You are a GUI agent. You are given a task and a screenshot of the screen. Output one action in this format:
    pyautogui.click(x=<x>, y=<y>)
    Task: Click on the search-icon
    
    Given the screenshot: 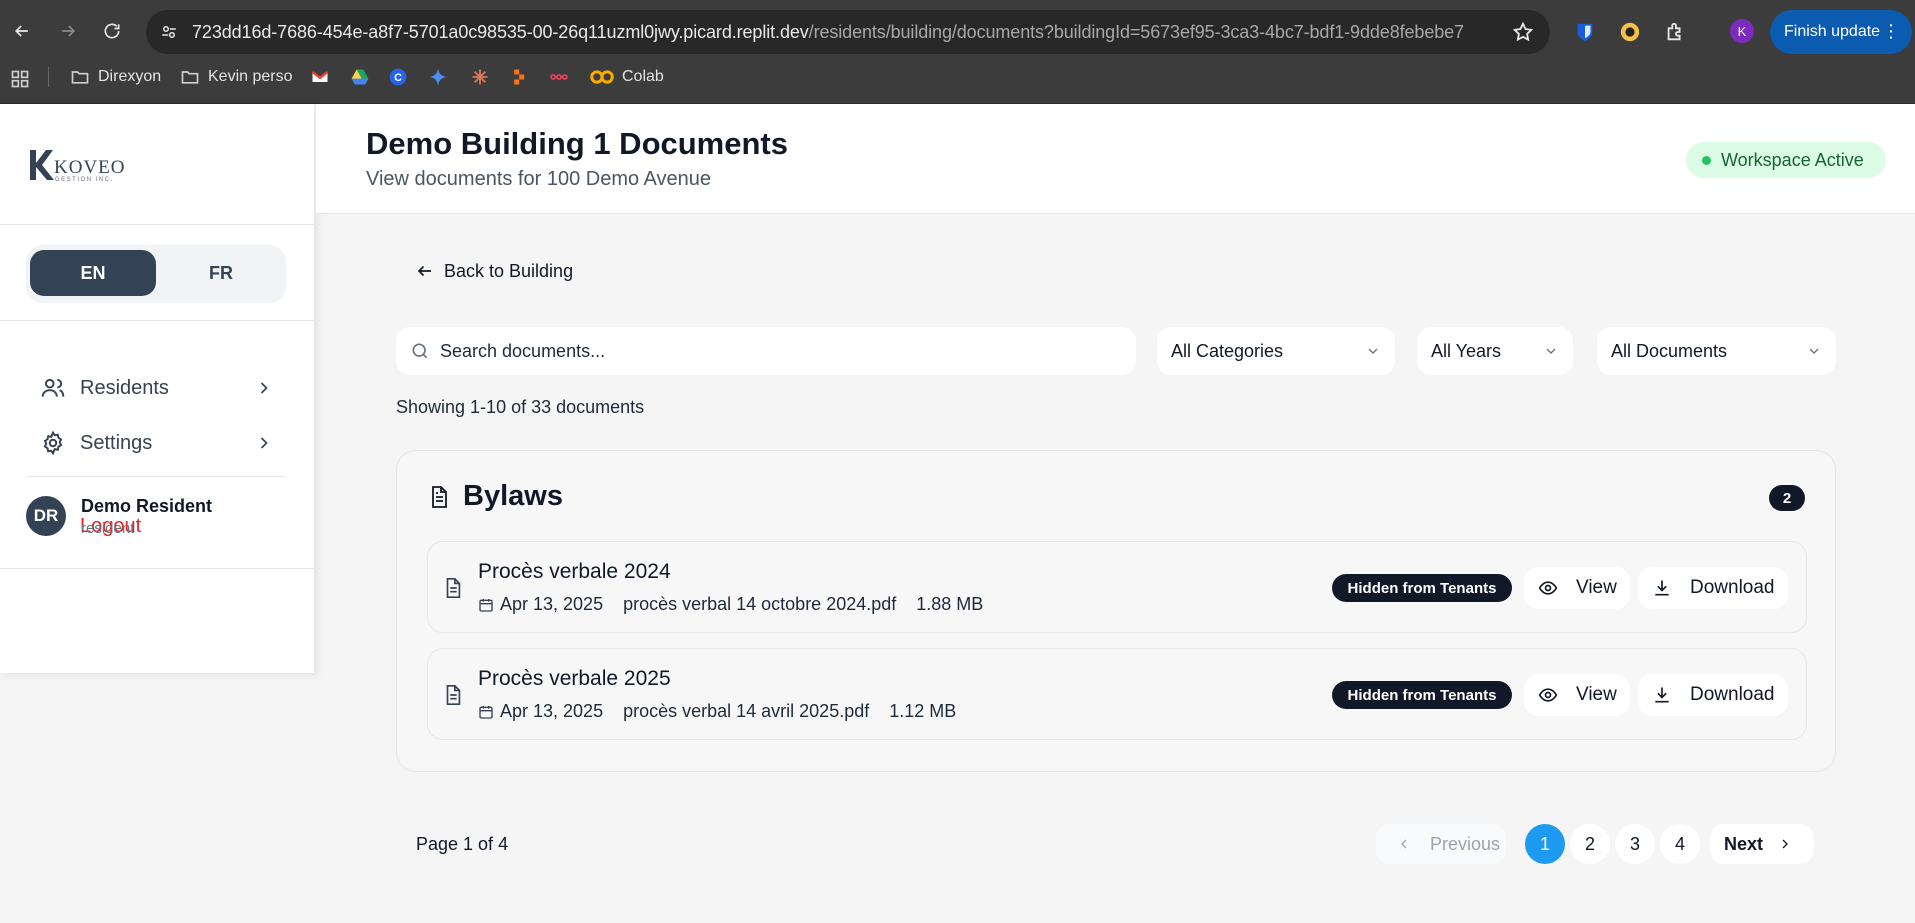 What is the action you would take?
    pyautogui.click(x=420, y=351)
    